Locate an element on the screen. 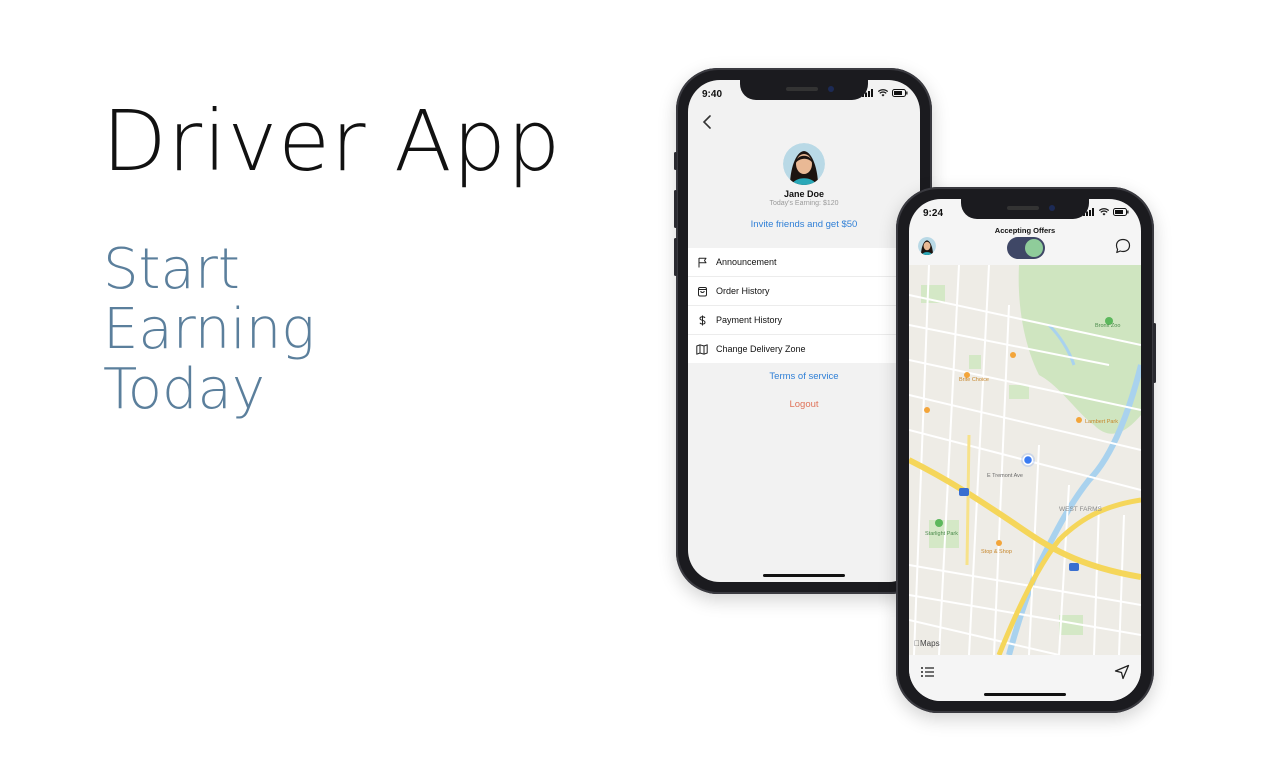 The height and width of the screenshot is (760, 1270). chat-bubble-icon is located at coordinates (1123, 246).